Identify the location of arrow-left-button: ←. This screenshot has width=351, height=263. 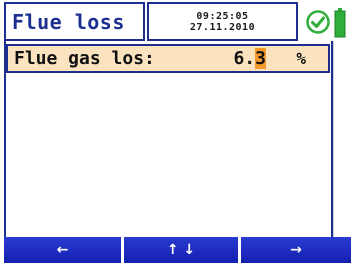
(62, 250).